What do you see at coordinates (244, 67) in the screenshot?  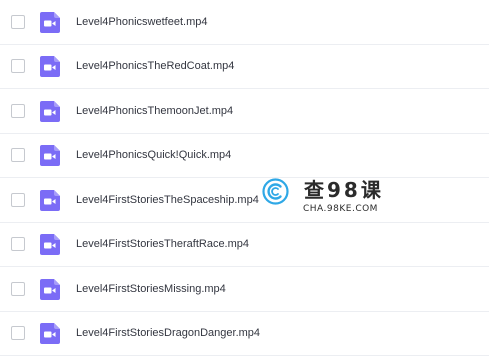 I see `file-row: Level4PhonicsTheRedCoat.mp4` at bounding box center [244, 67].